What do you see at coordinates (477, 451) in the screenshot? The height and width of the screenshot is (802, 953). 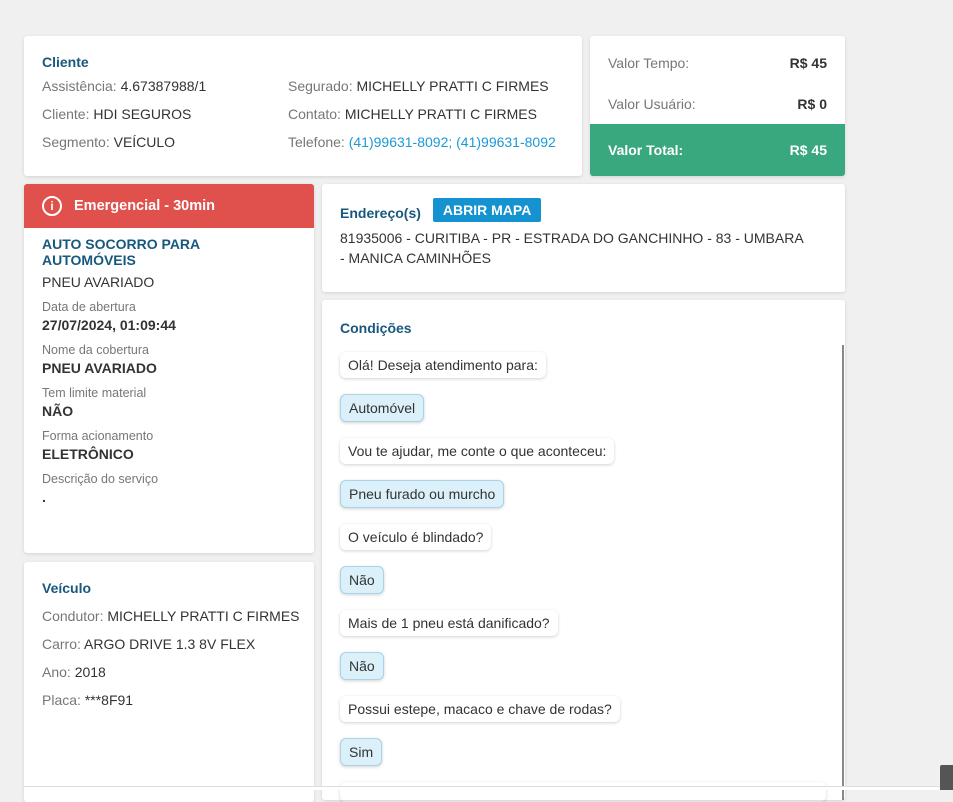 I see `chat-question: Vou te ajudar, me conte o que aconteceu:` at bounding box center [477, 451].